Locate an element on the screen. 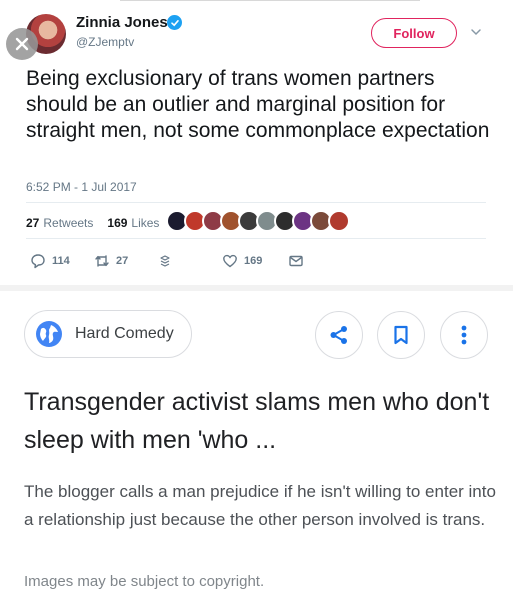 The width and height of the screenshot is (513, 600). author-handle: @ZJemptv is located at coordinates (105, 42).